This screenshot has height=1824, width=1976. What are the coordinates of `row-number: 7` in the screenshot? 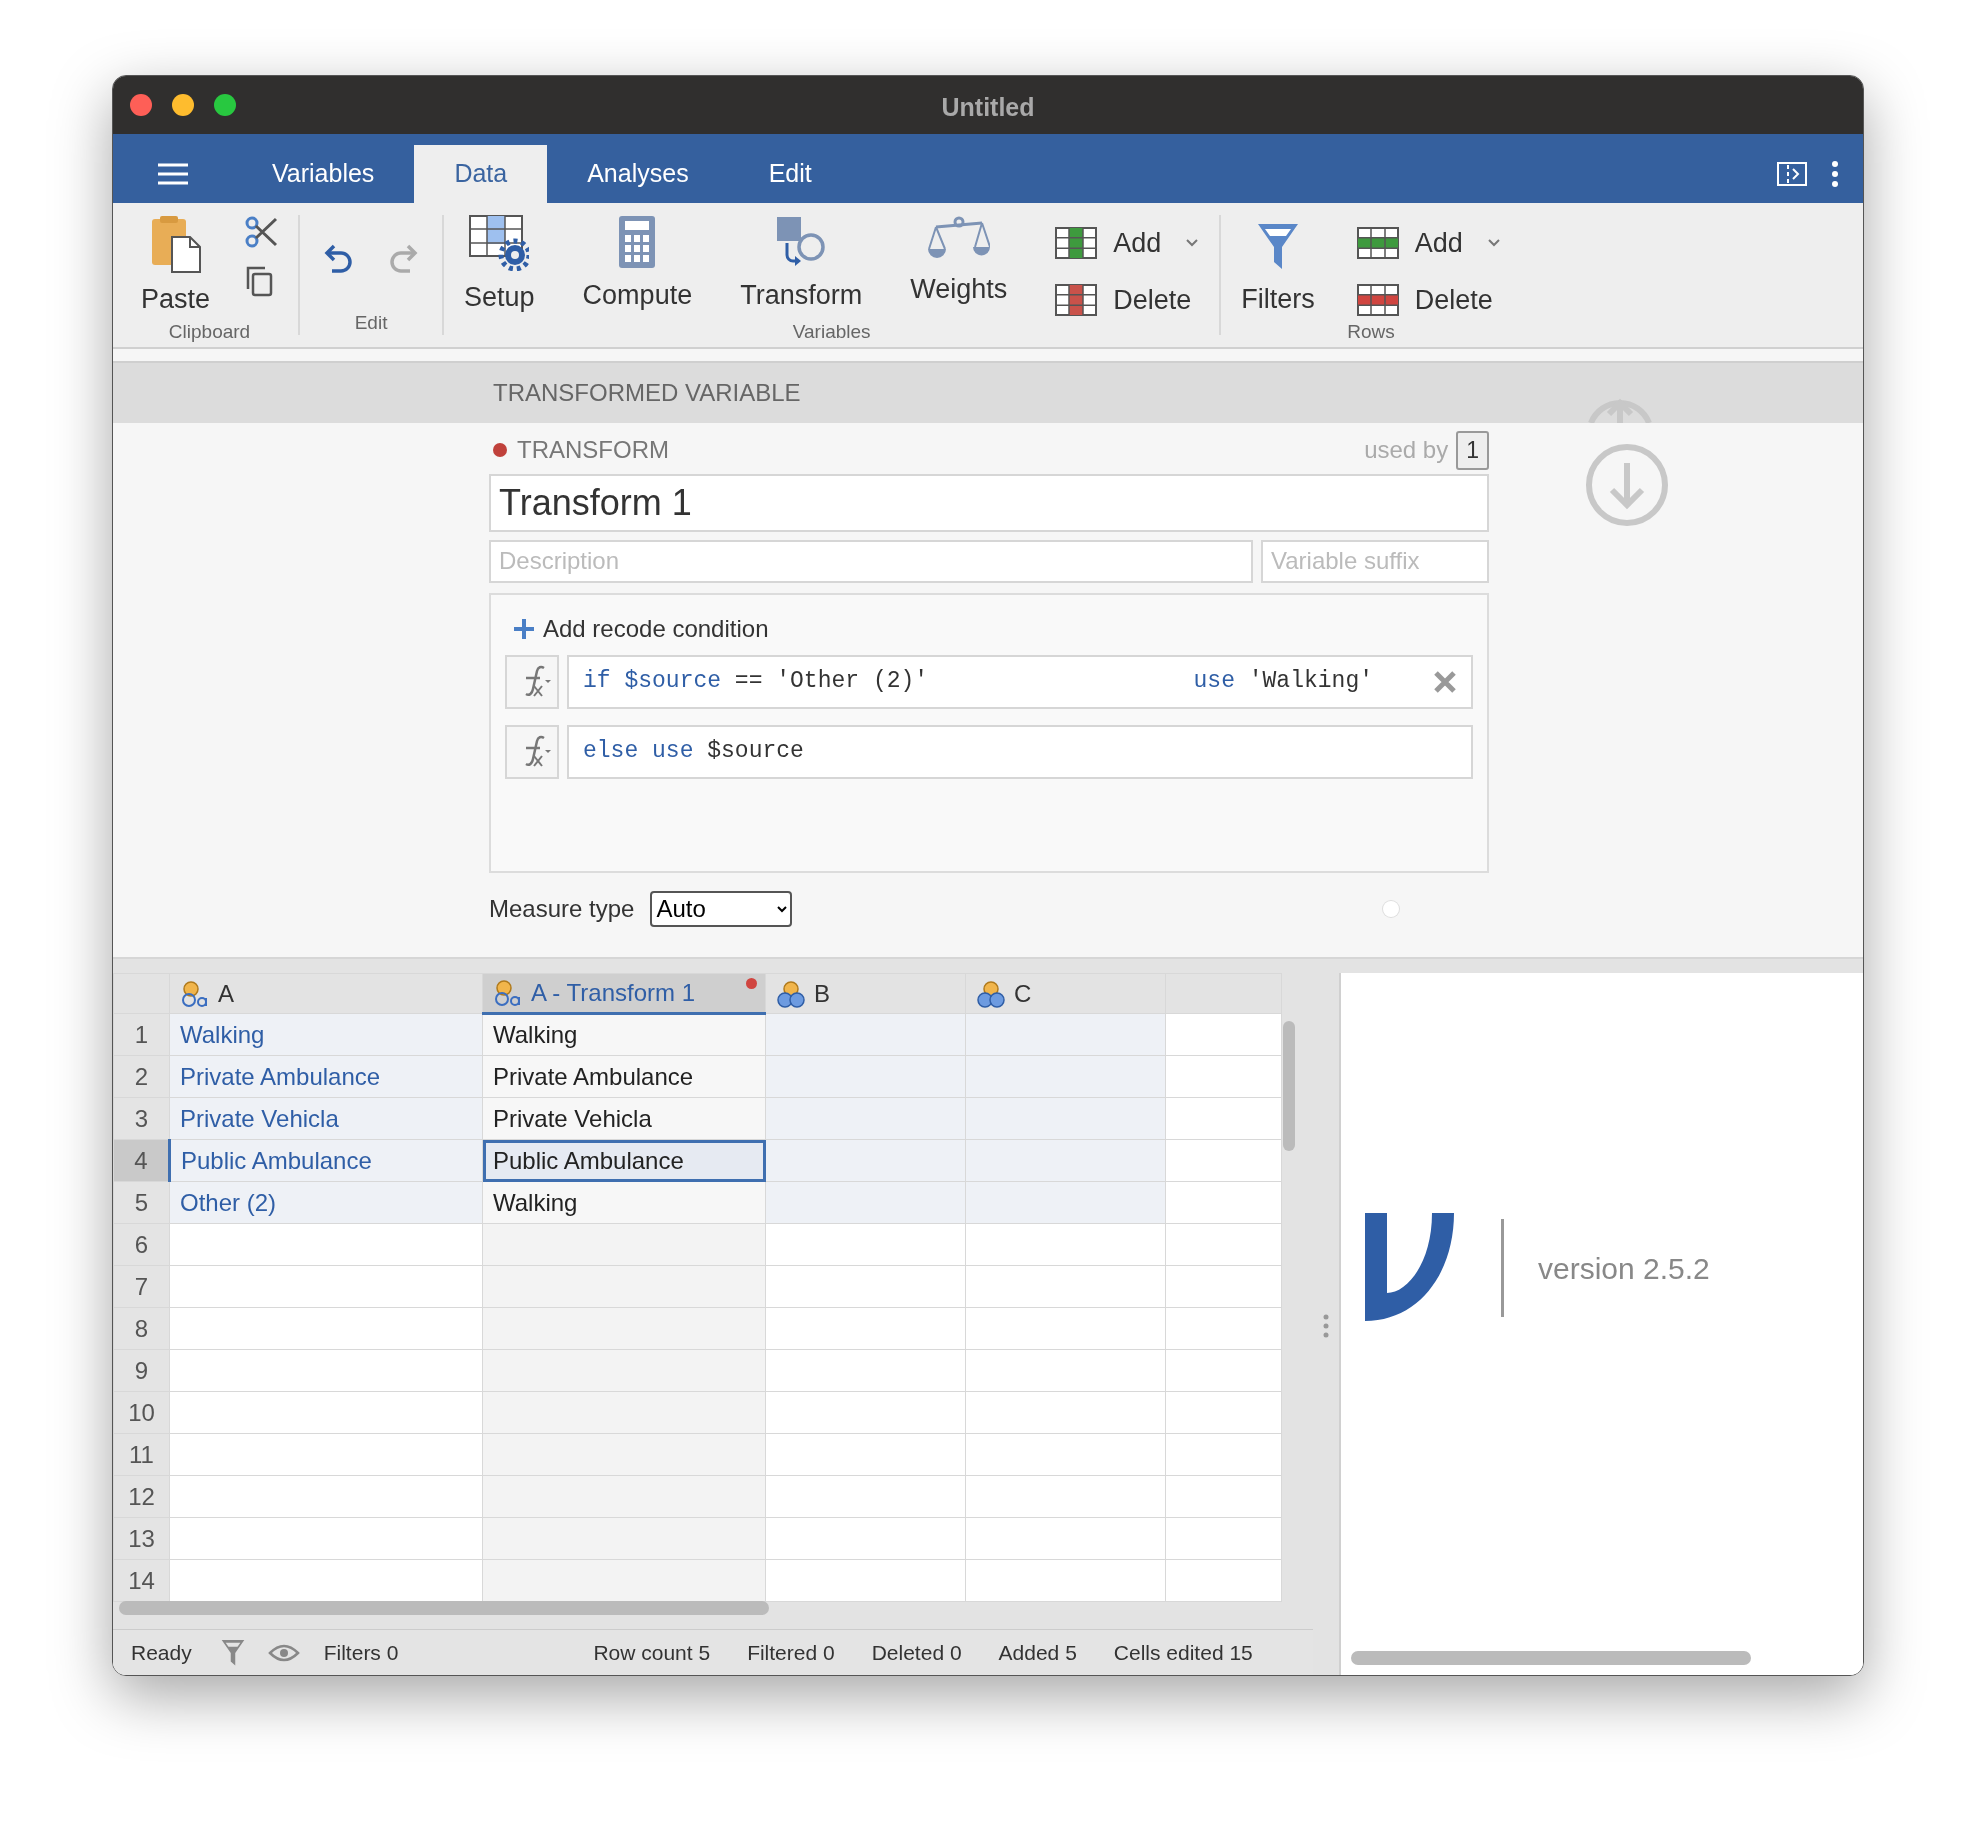 It's located at (141, 1286).